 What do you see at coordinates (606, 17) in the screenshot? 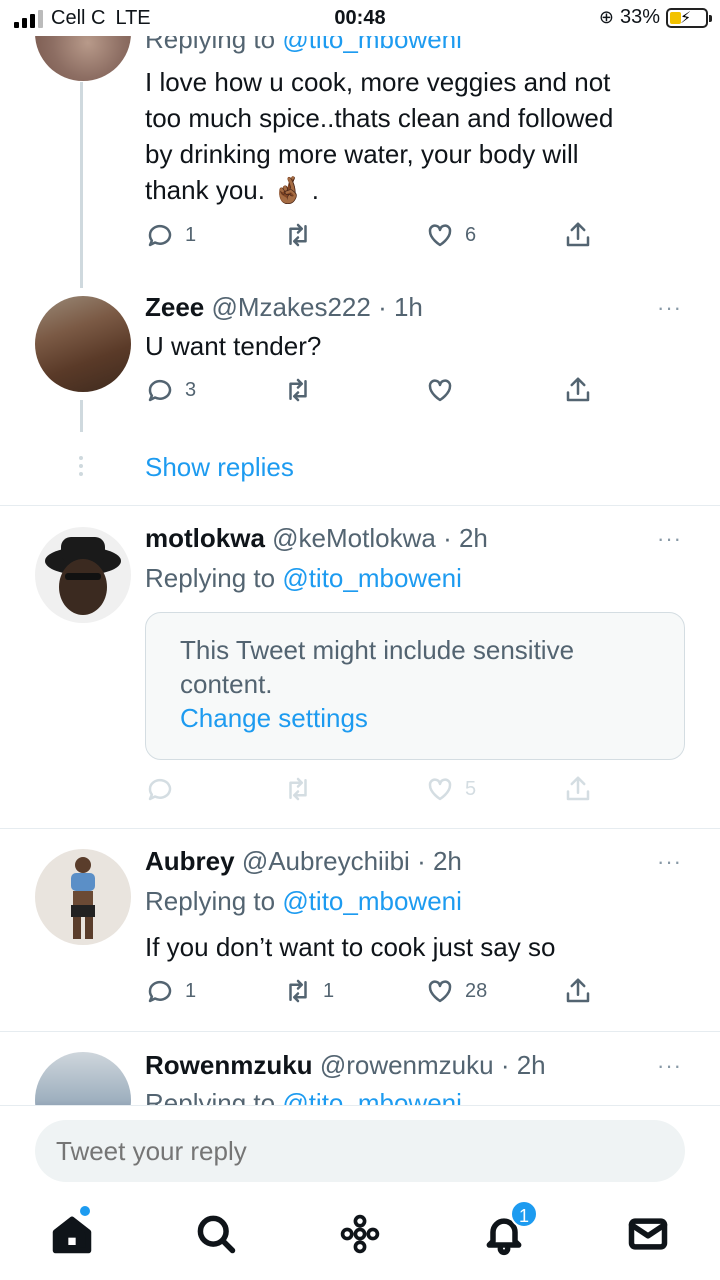
I see `orientation-lock-icon: ⊕` at bounding box center [606, 17].